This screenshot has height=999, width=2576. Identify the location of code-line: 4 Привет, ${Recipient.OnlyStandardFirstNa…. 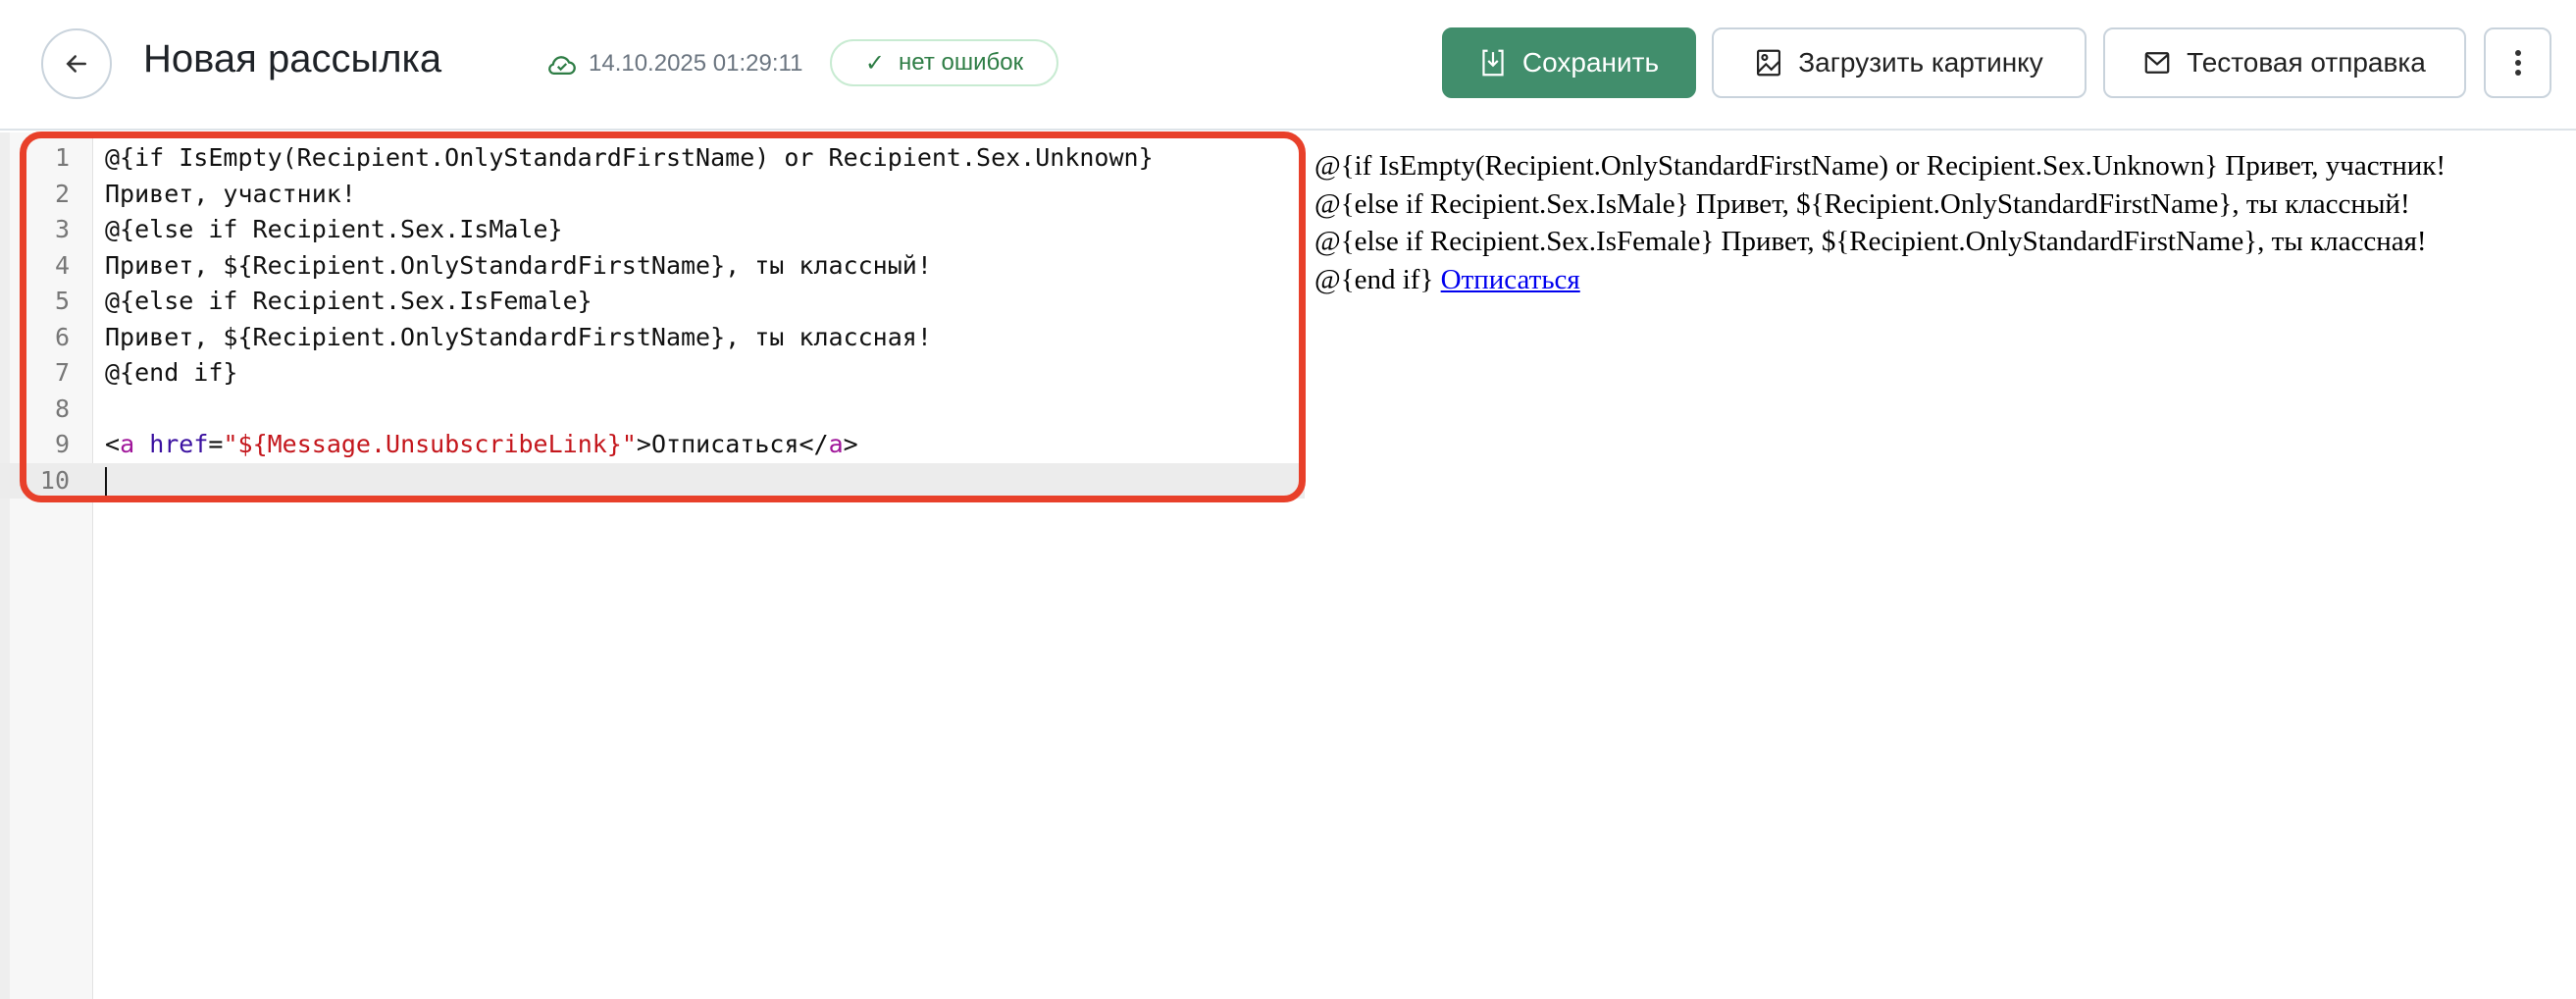
(652, 266).